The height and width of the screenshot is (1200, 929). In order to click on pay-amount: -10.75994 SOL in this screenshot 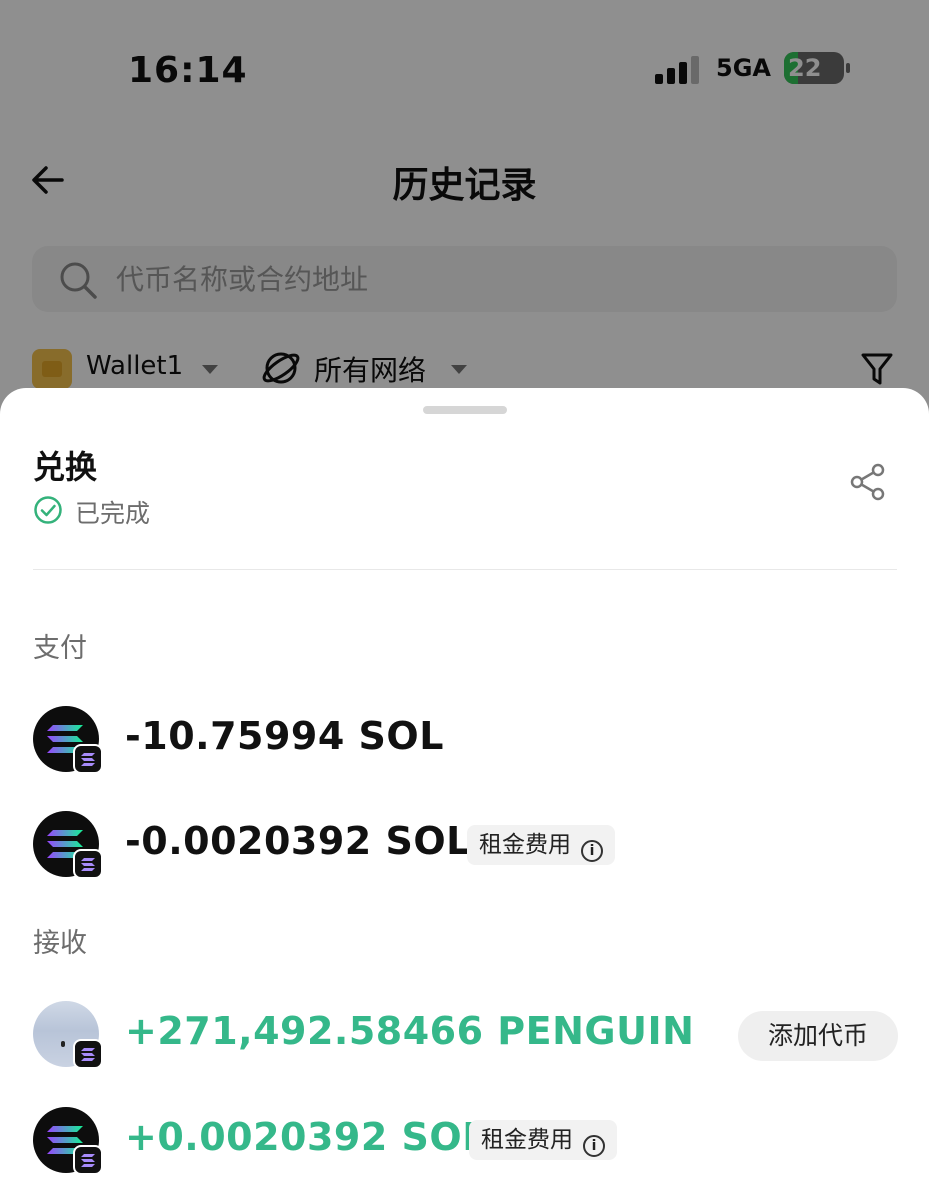, I will do `click(284, 736)`.